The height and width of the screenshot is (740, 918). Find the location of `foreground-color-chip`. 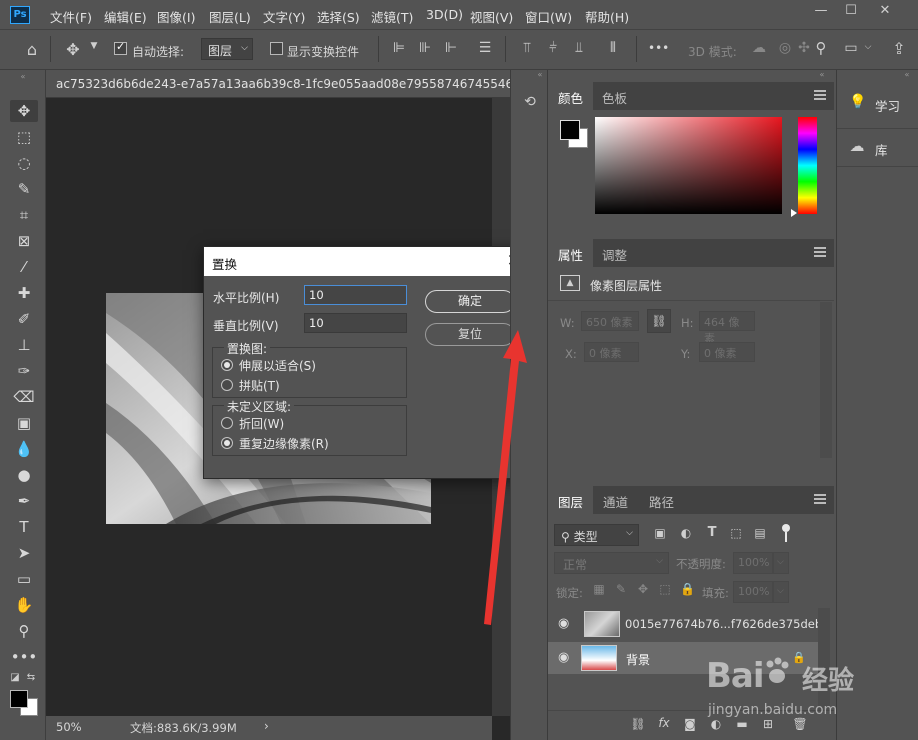

foreground-color-chip is located at coordinates (570, 130).